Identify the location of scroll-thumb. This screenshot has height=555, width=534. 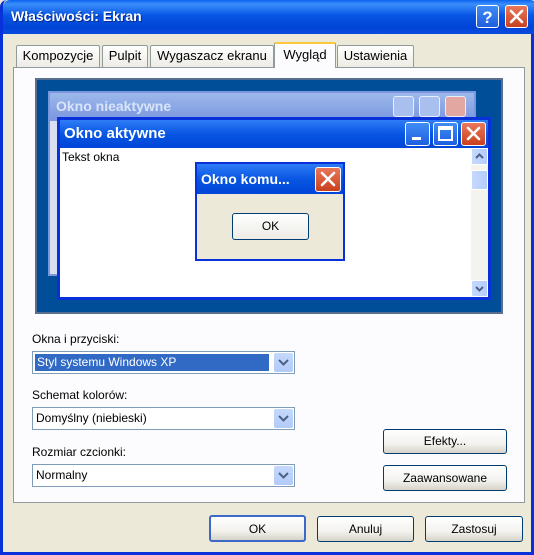
(479, 180).